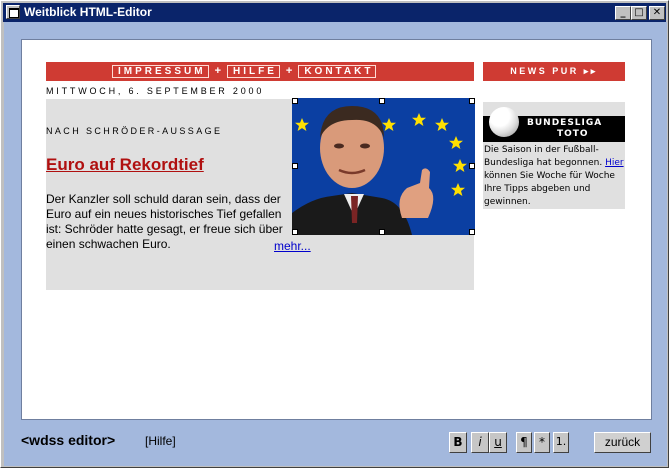 This screenshot has width=669, height=468. I want to click on top-nav-bar: IMPRESSUM + HILFE + KONTAKT, so click(260, 71).